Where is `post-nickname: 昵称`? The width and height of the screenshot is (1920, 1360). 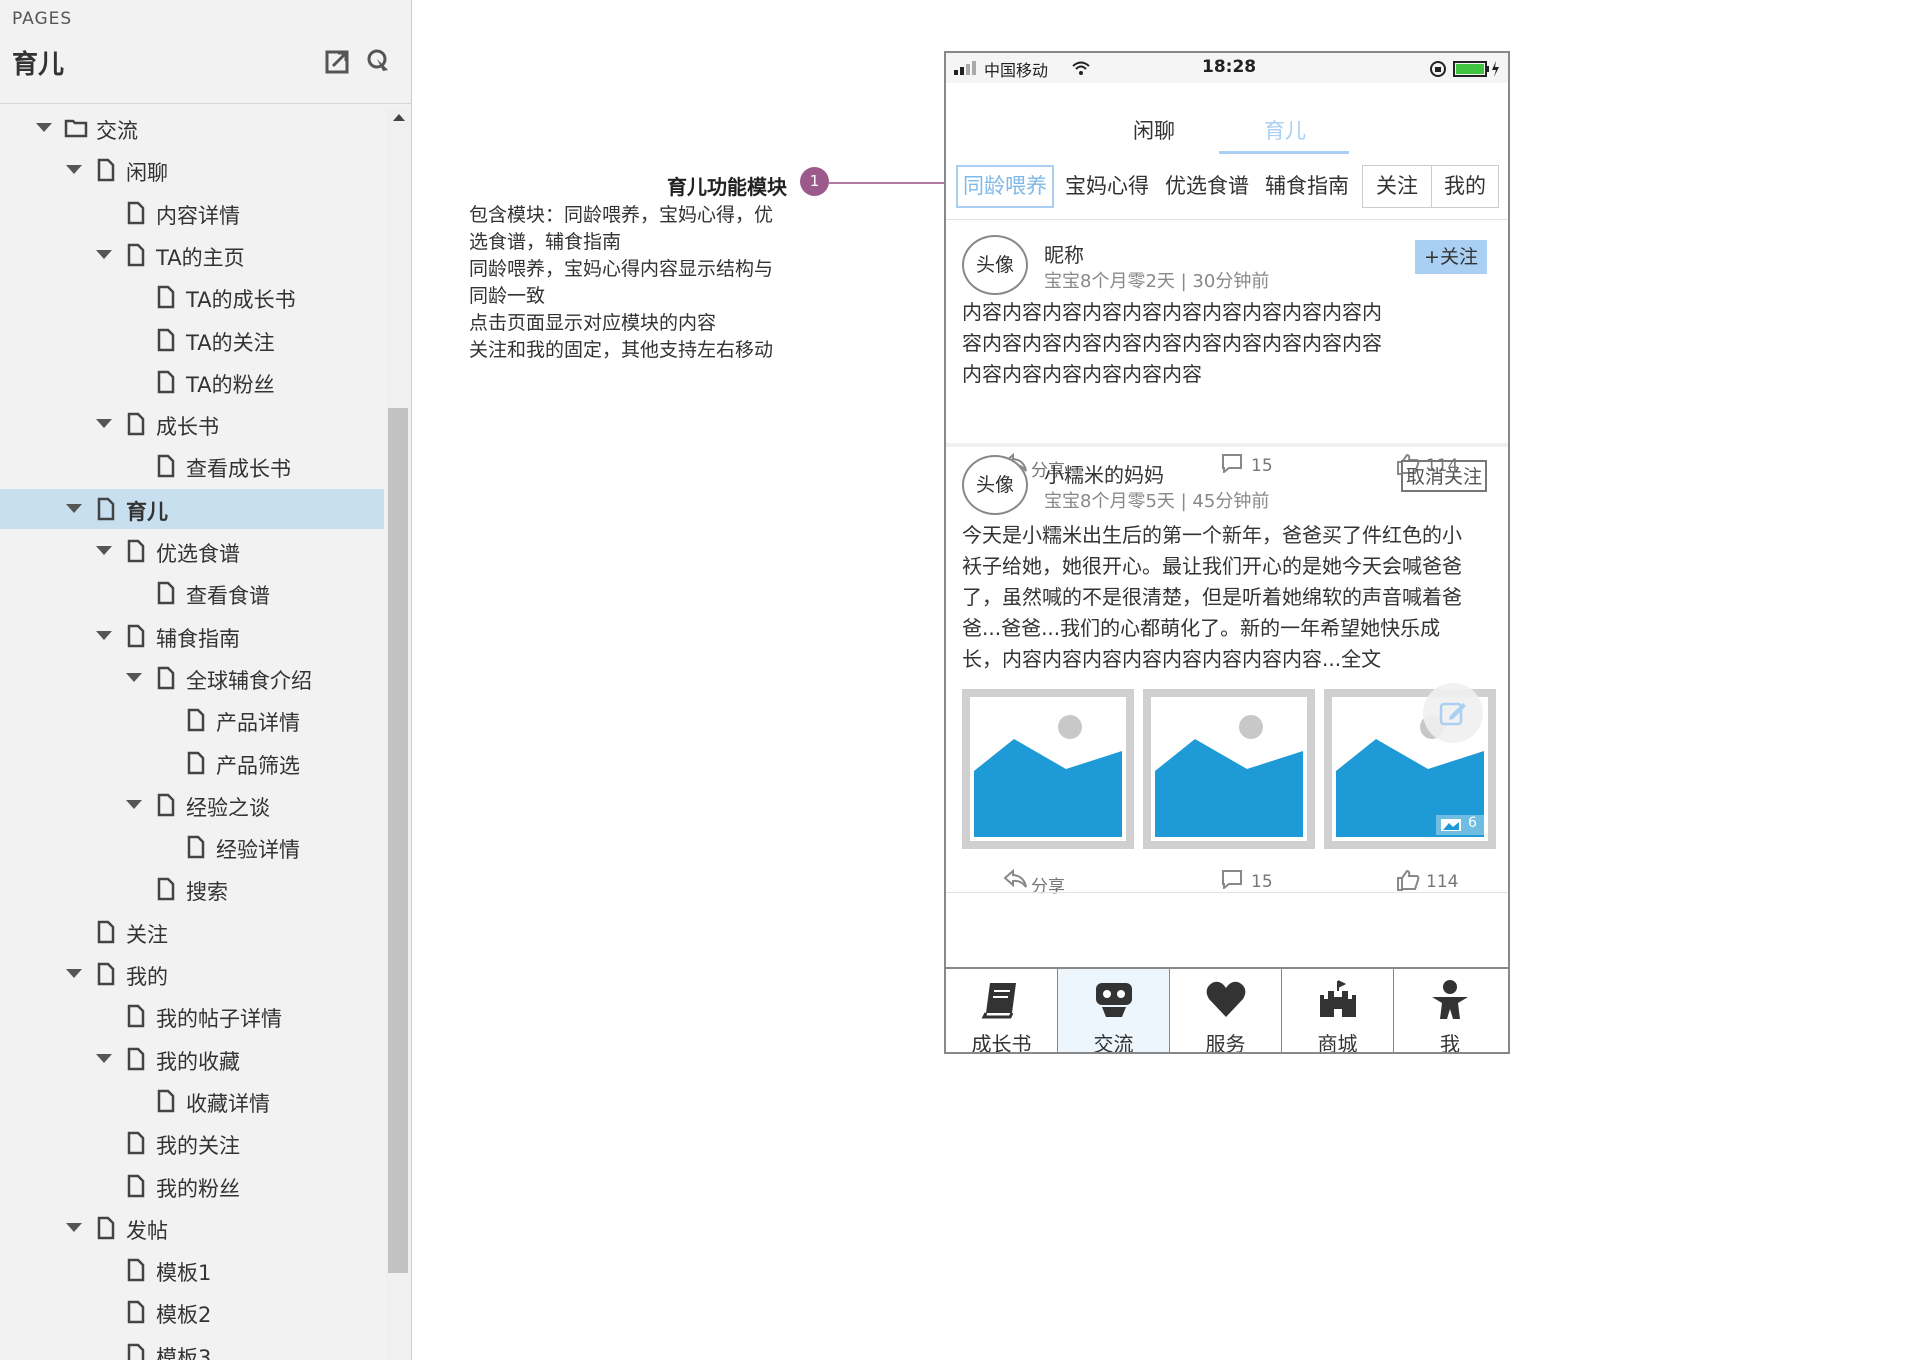
post-nickname: 昵称 is located at coordinates (1064, 253).